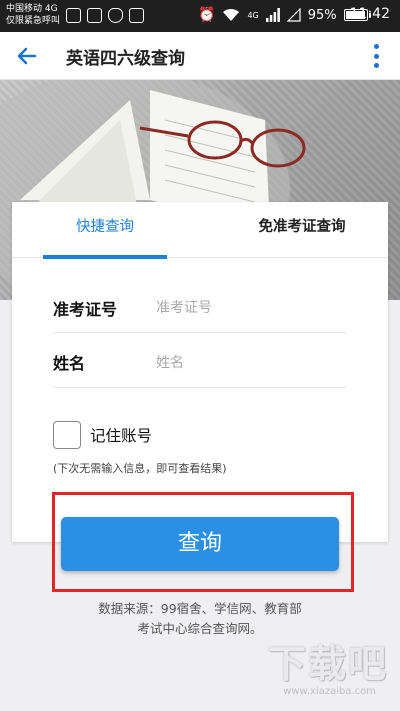 The height and width of the screenshot is (711, 400). What do you see at coordinates (302, 230) in the screenshot?
I see `tab-no-ticket-query: 免准考证查询` at bounding box center [302, 230].